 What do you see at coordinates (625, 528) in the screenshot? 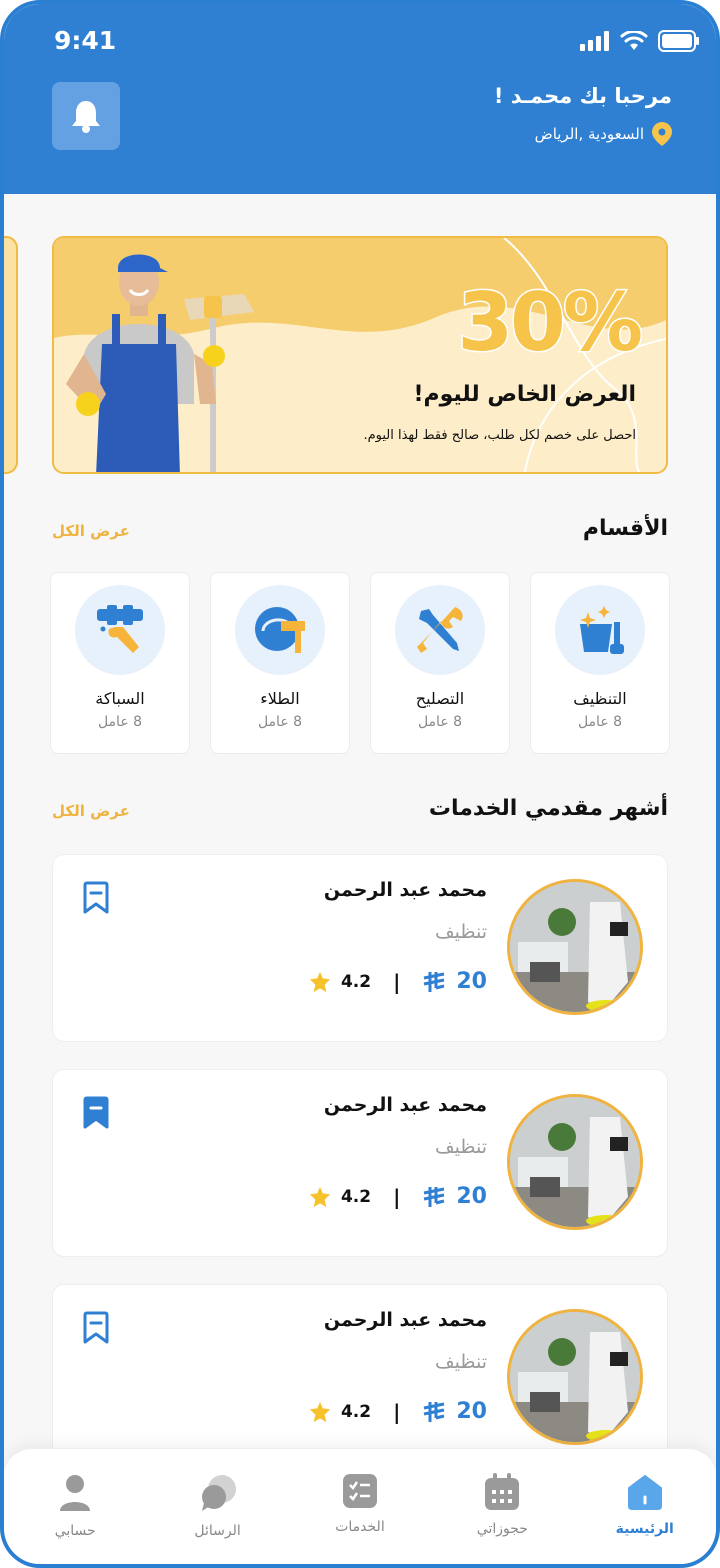
I see `categories-title: الأقسام` at bounding box center [625, 528].